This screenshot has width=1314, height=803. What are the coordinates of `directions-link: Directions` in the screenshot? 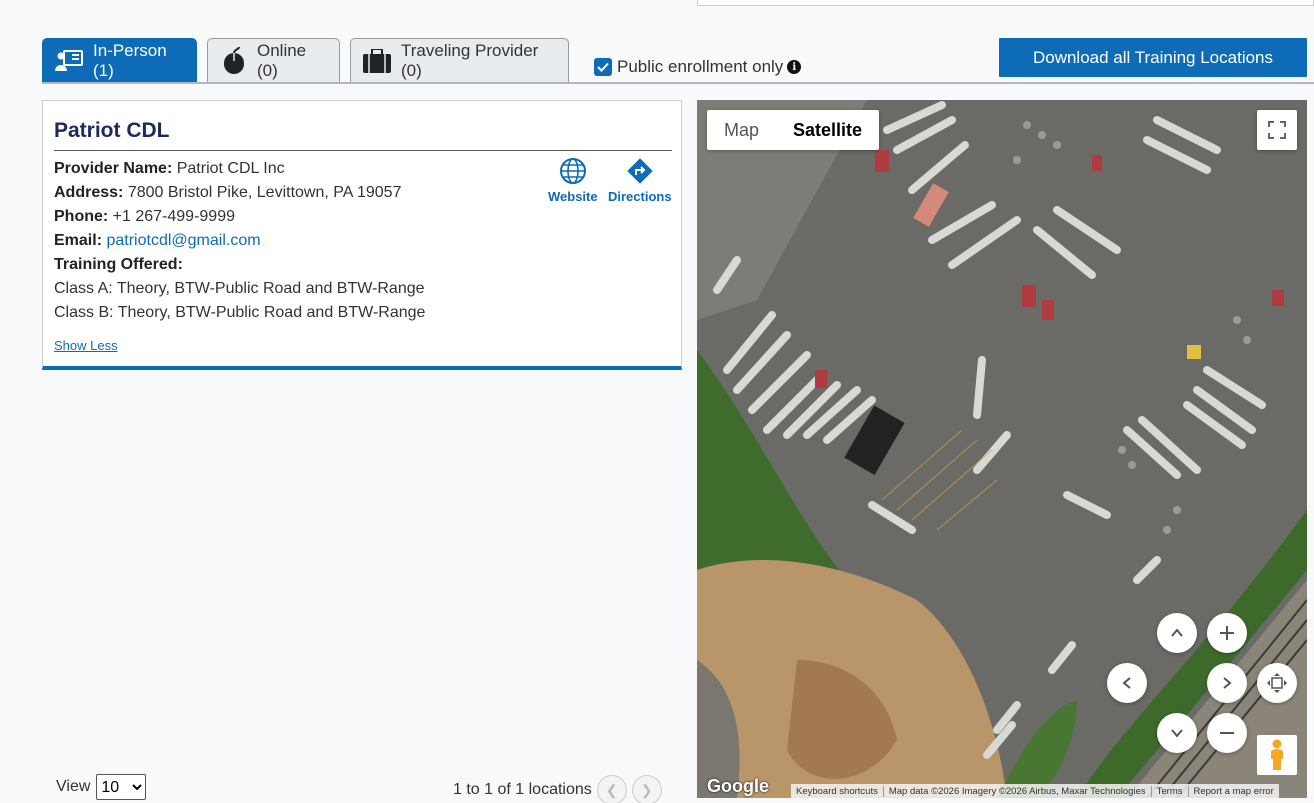 It's located at (640, 180).